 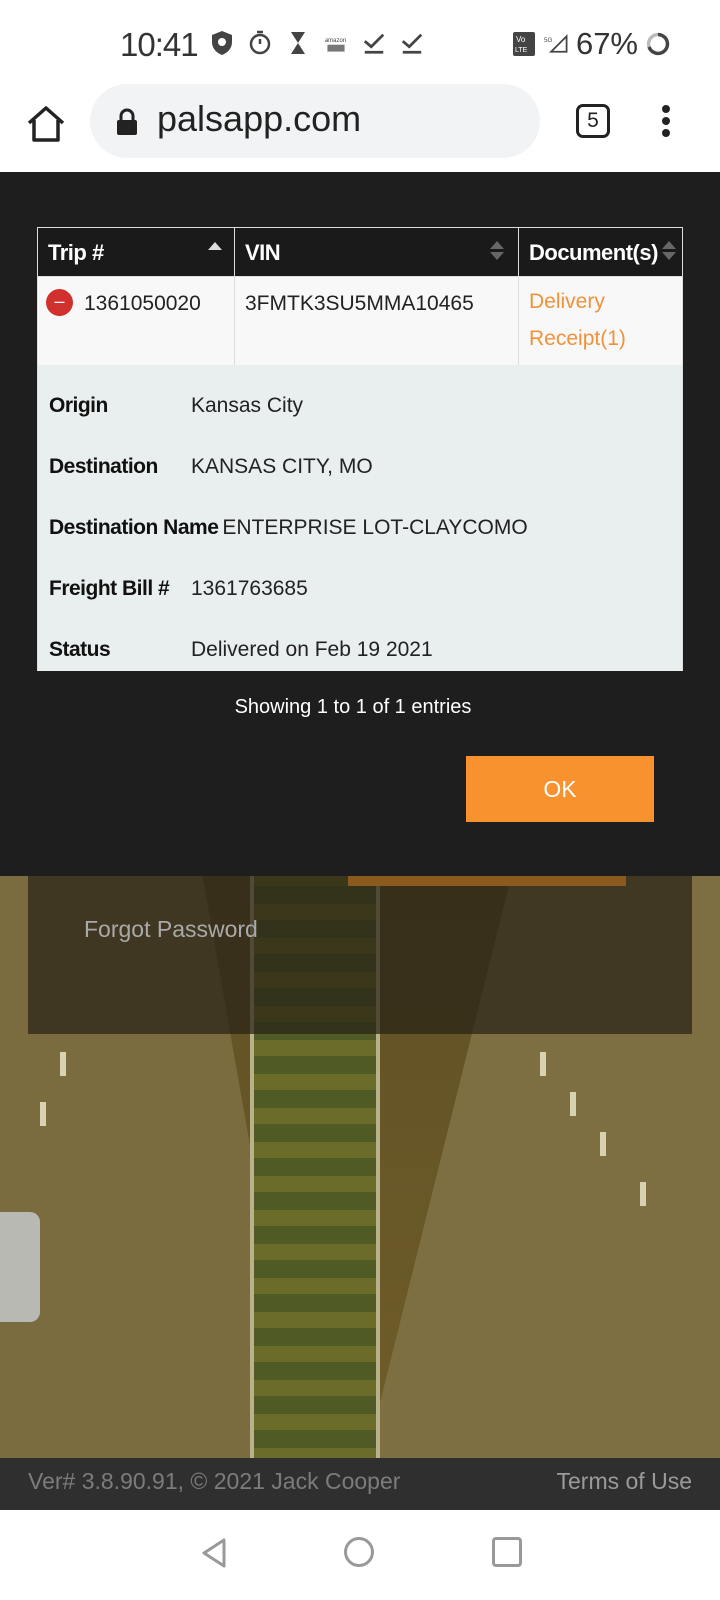 What do you see at coordinates (624, 1481) in the screenshot?
I see `terms-of-use-link: Terms of Use` at bounding box center [624, 1481].